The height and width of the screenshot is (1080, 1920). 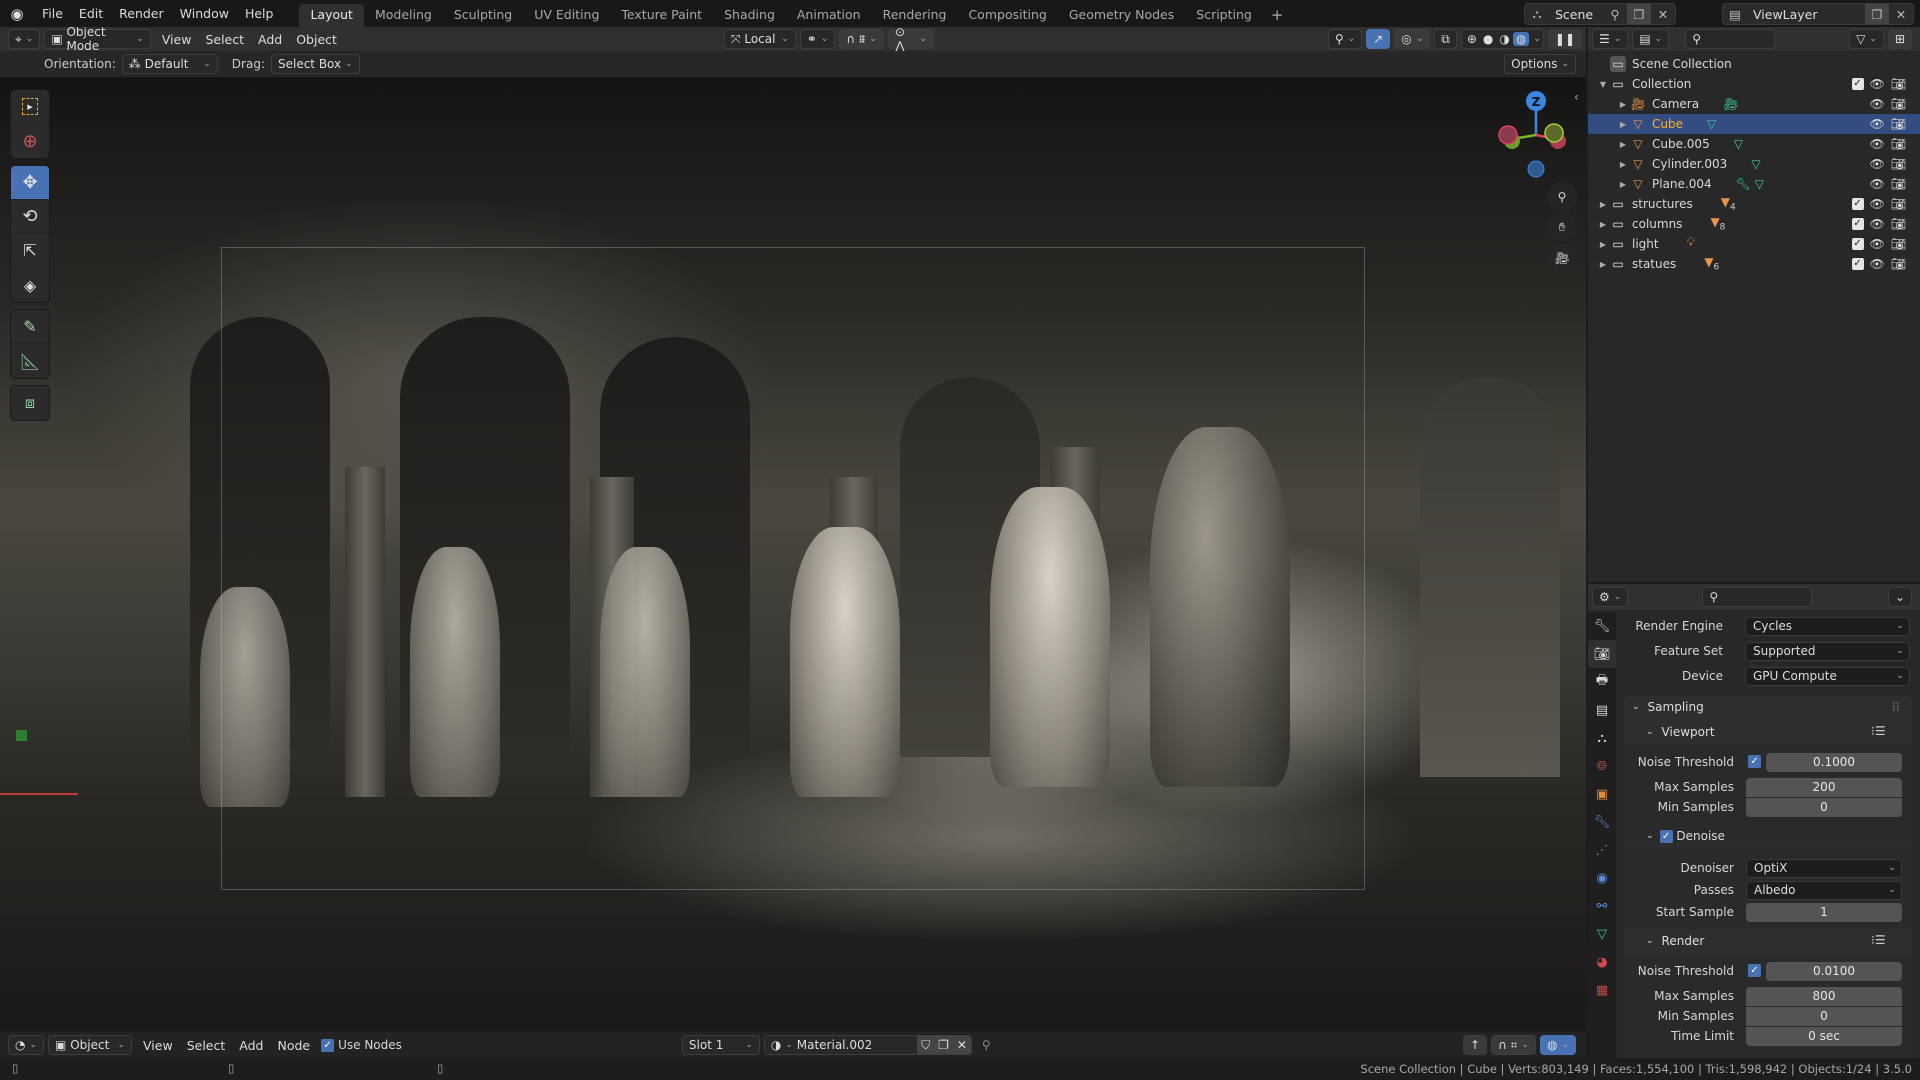 What do you see at coordinates (1754, 64) in the screenshot?
I see `scene-collection-row: ▭ Scene Collection` at bounding box center [1754, 64].